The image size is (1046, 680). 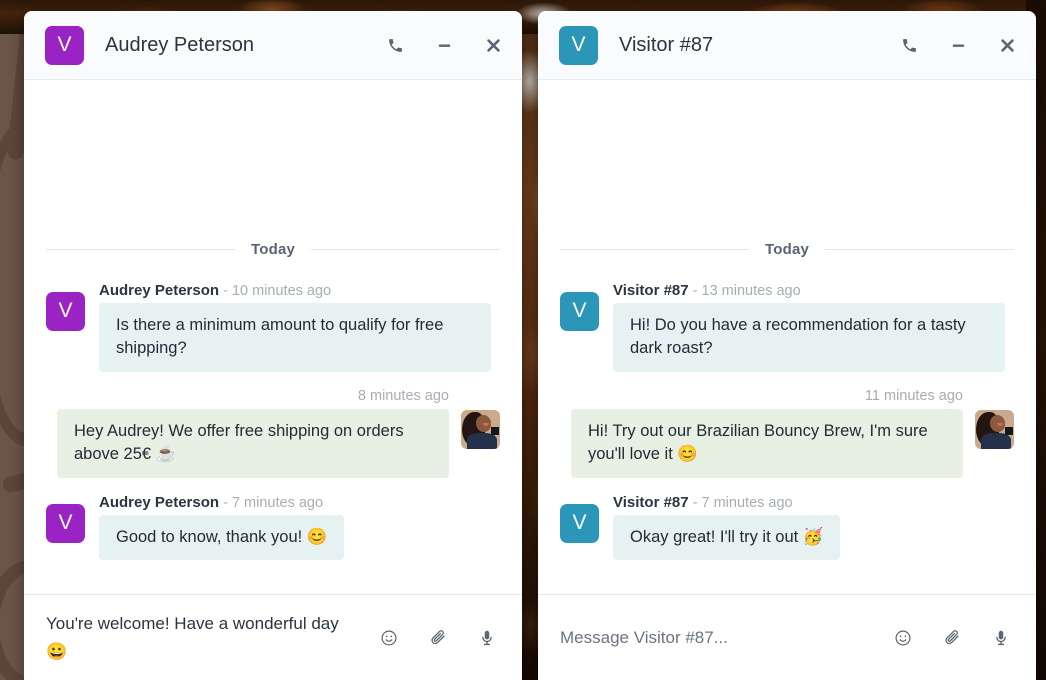 I want to click on message-meta: 8 minutes ago, so click(x=403, y=396).